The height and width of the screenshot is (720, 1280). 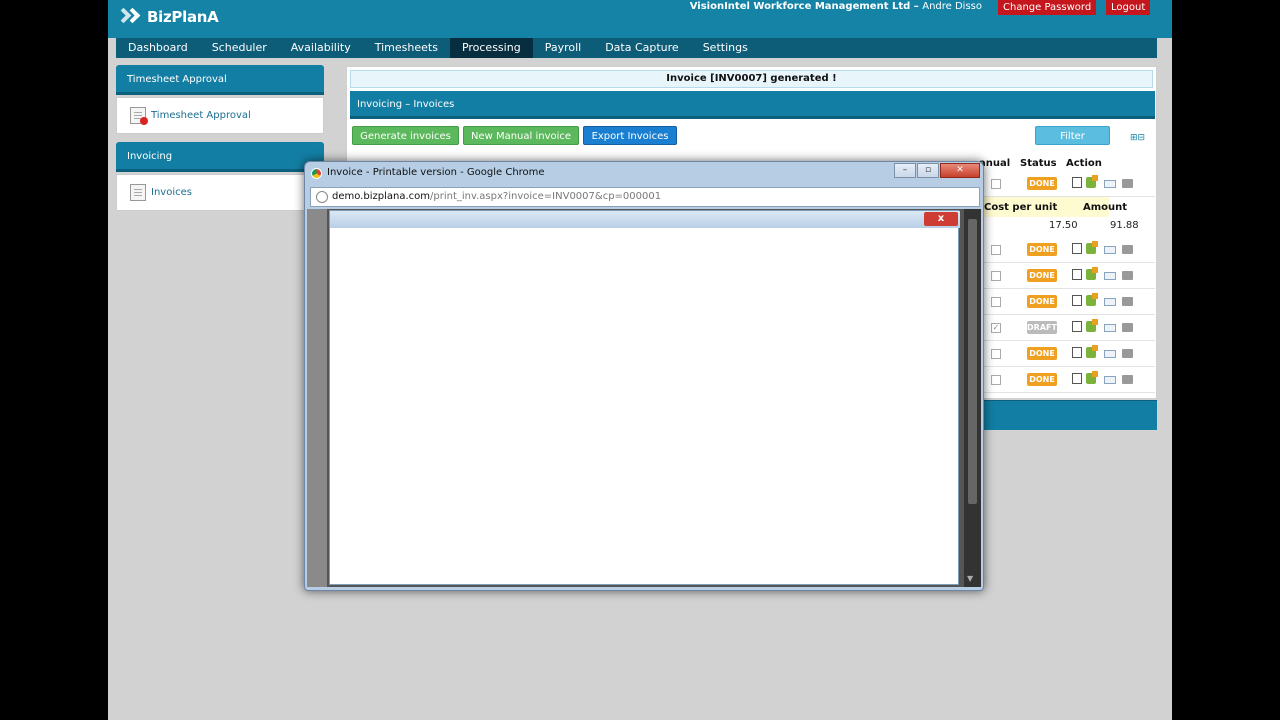 I want to click on scrollbar-thumb, so click(x=972, y=361).